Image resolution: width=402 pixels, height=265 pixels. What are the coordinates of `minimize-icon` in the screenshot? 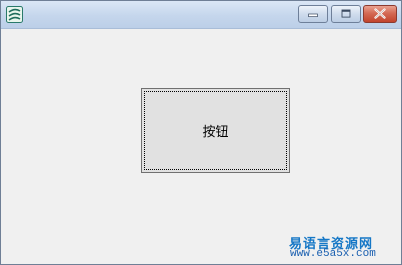 It's located at (313, 15).